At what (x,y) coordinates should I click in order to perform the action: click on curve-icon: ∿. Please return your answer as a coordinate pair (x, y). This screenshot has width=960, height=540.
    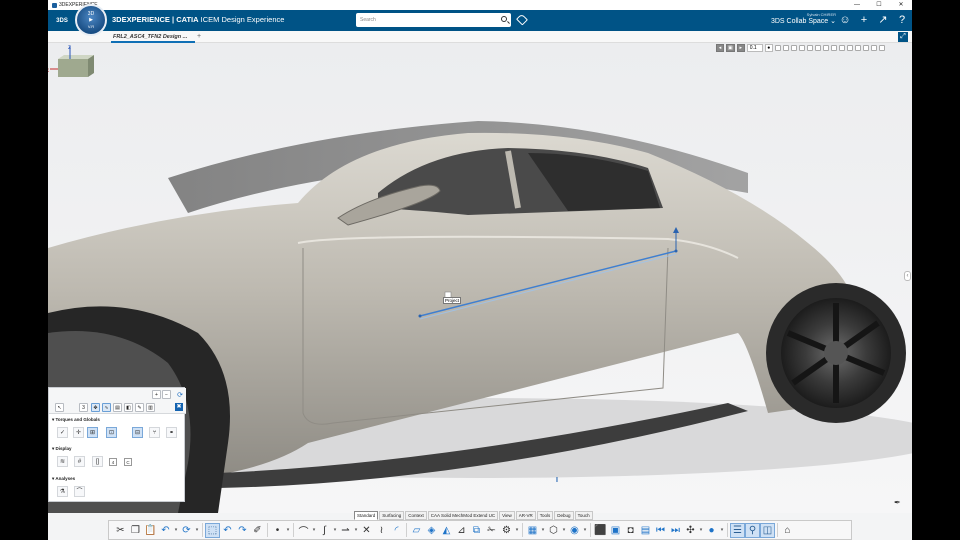
    Looking at the image, I should click on (106, 407).